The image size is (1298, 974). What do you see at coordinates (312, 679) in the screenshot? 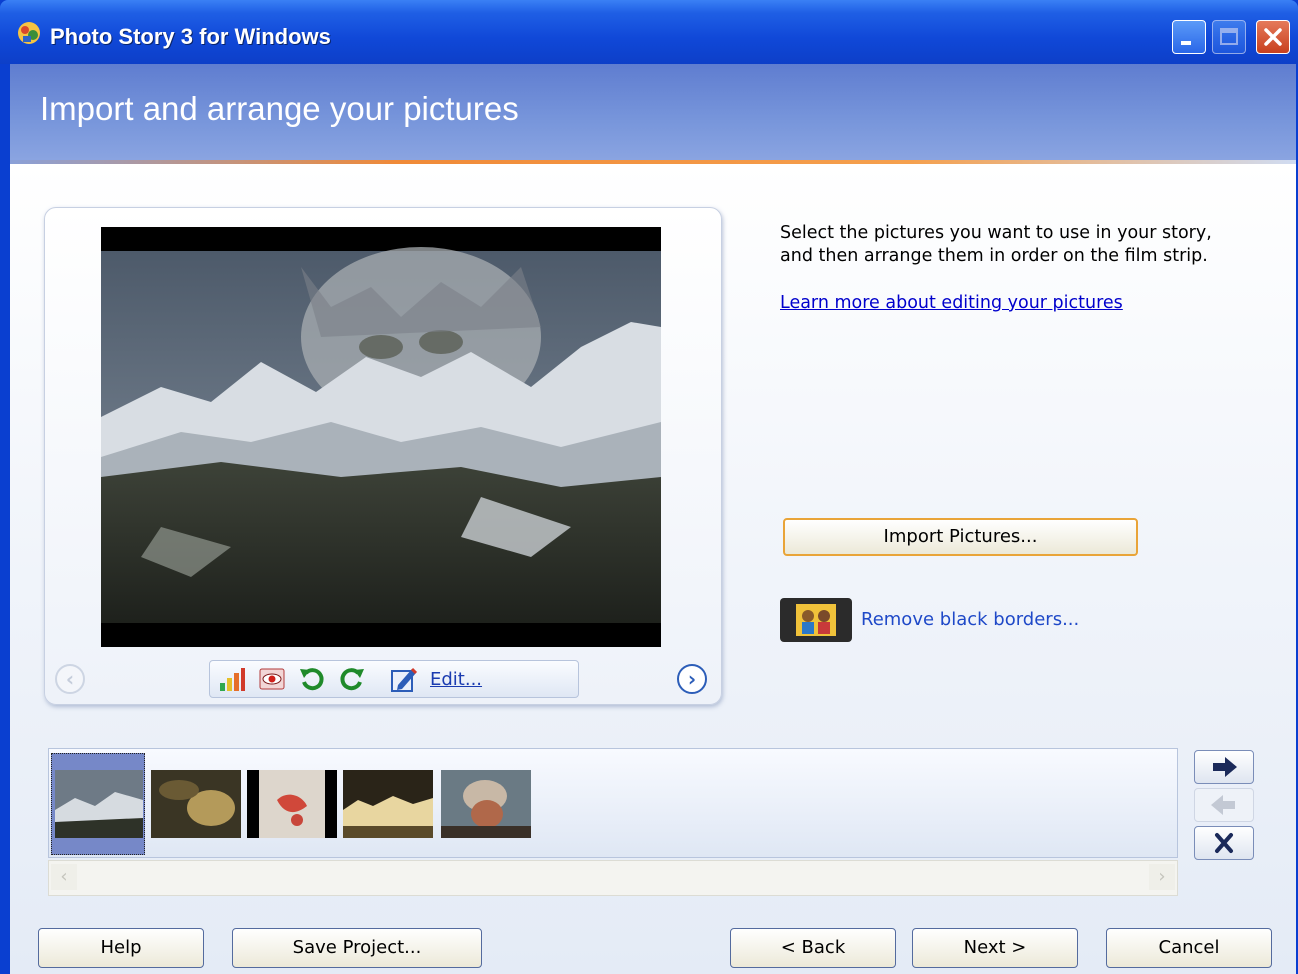
I see `rotate-left-icon` at bounding box center [312, 679].